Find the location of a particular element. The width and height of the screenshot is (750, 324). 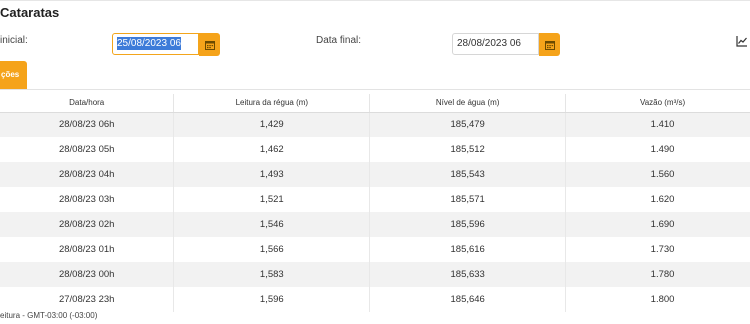

cell-water-level: 185,479 is located at coordinates (468, 124).